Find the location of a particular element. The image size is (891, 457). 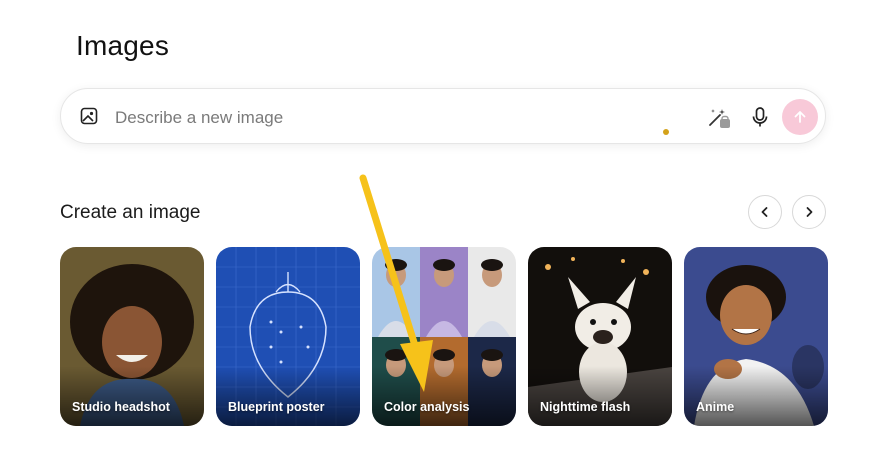

send-button is located at coordinates (800, 117).